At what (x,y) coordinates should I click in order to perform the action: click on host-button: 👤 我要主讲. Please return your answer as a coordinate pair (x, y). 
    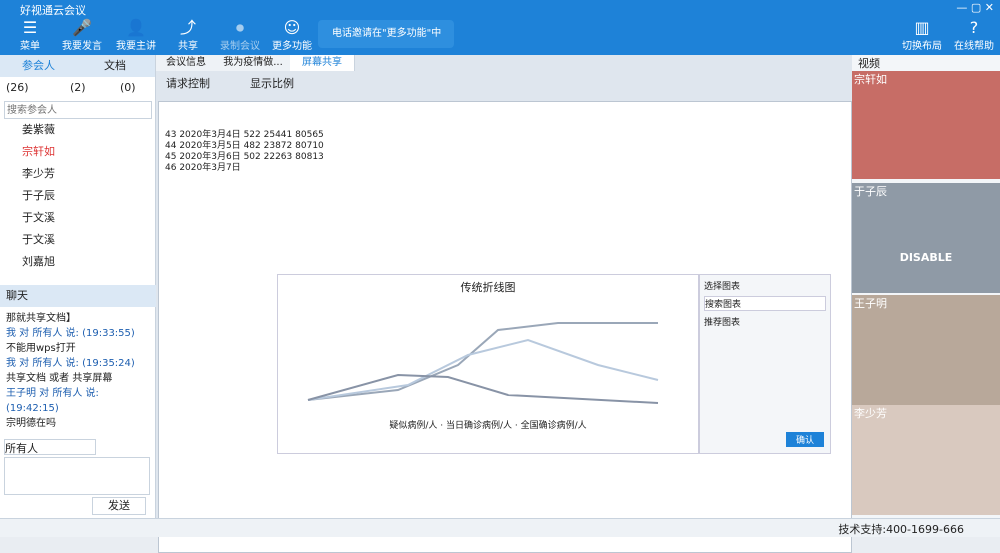
    Looking at the image, I should click on (136, 35).